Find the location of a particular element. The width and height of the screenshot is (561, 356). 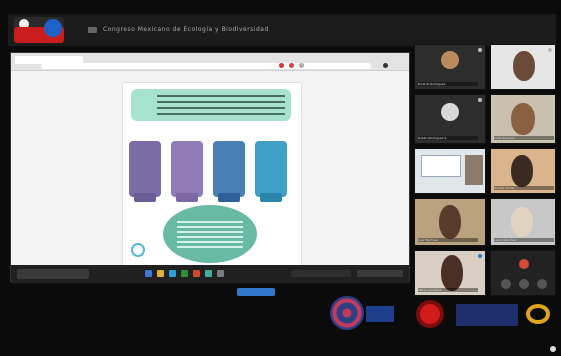

leave-call-button is located at coordinates (524, 264).